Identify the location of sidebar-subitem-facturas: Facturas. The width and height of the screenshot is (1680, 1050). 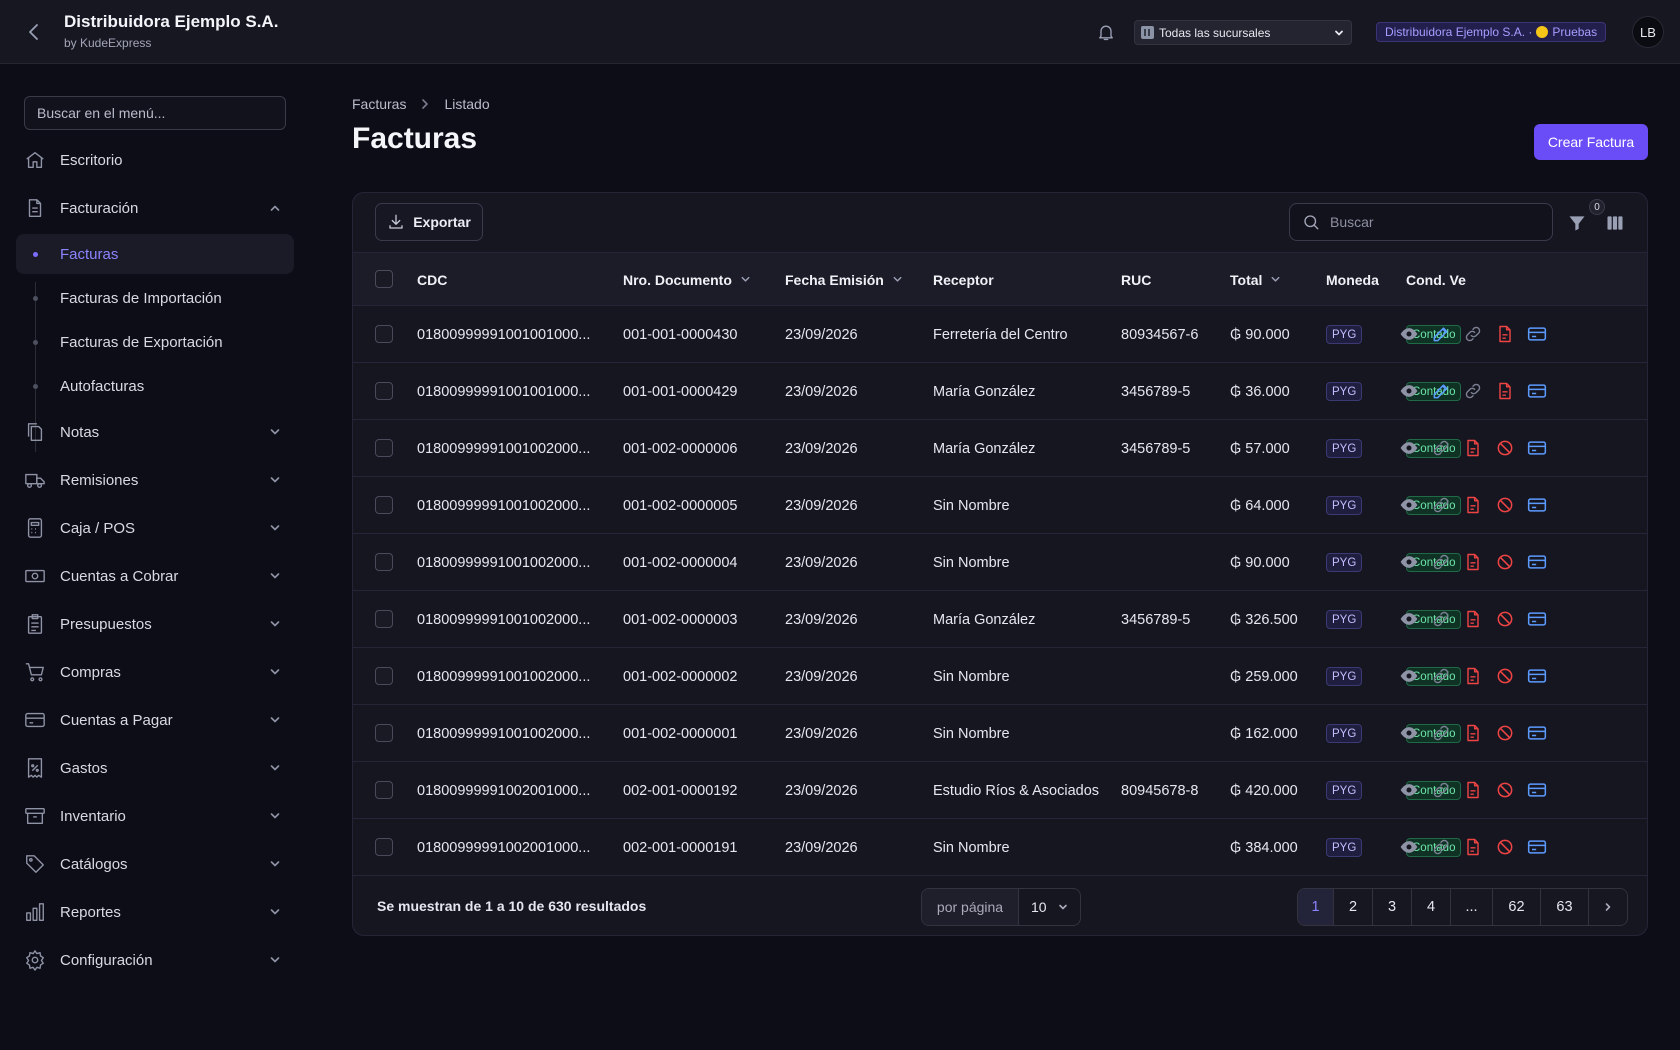
(155, 254).